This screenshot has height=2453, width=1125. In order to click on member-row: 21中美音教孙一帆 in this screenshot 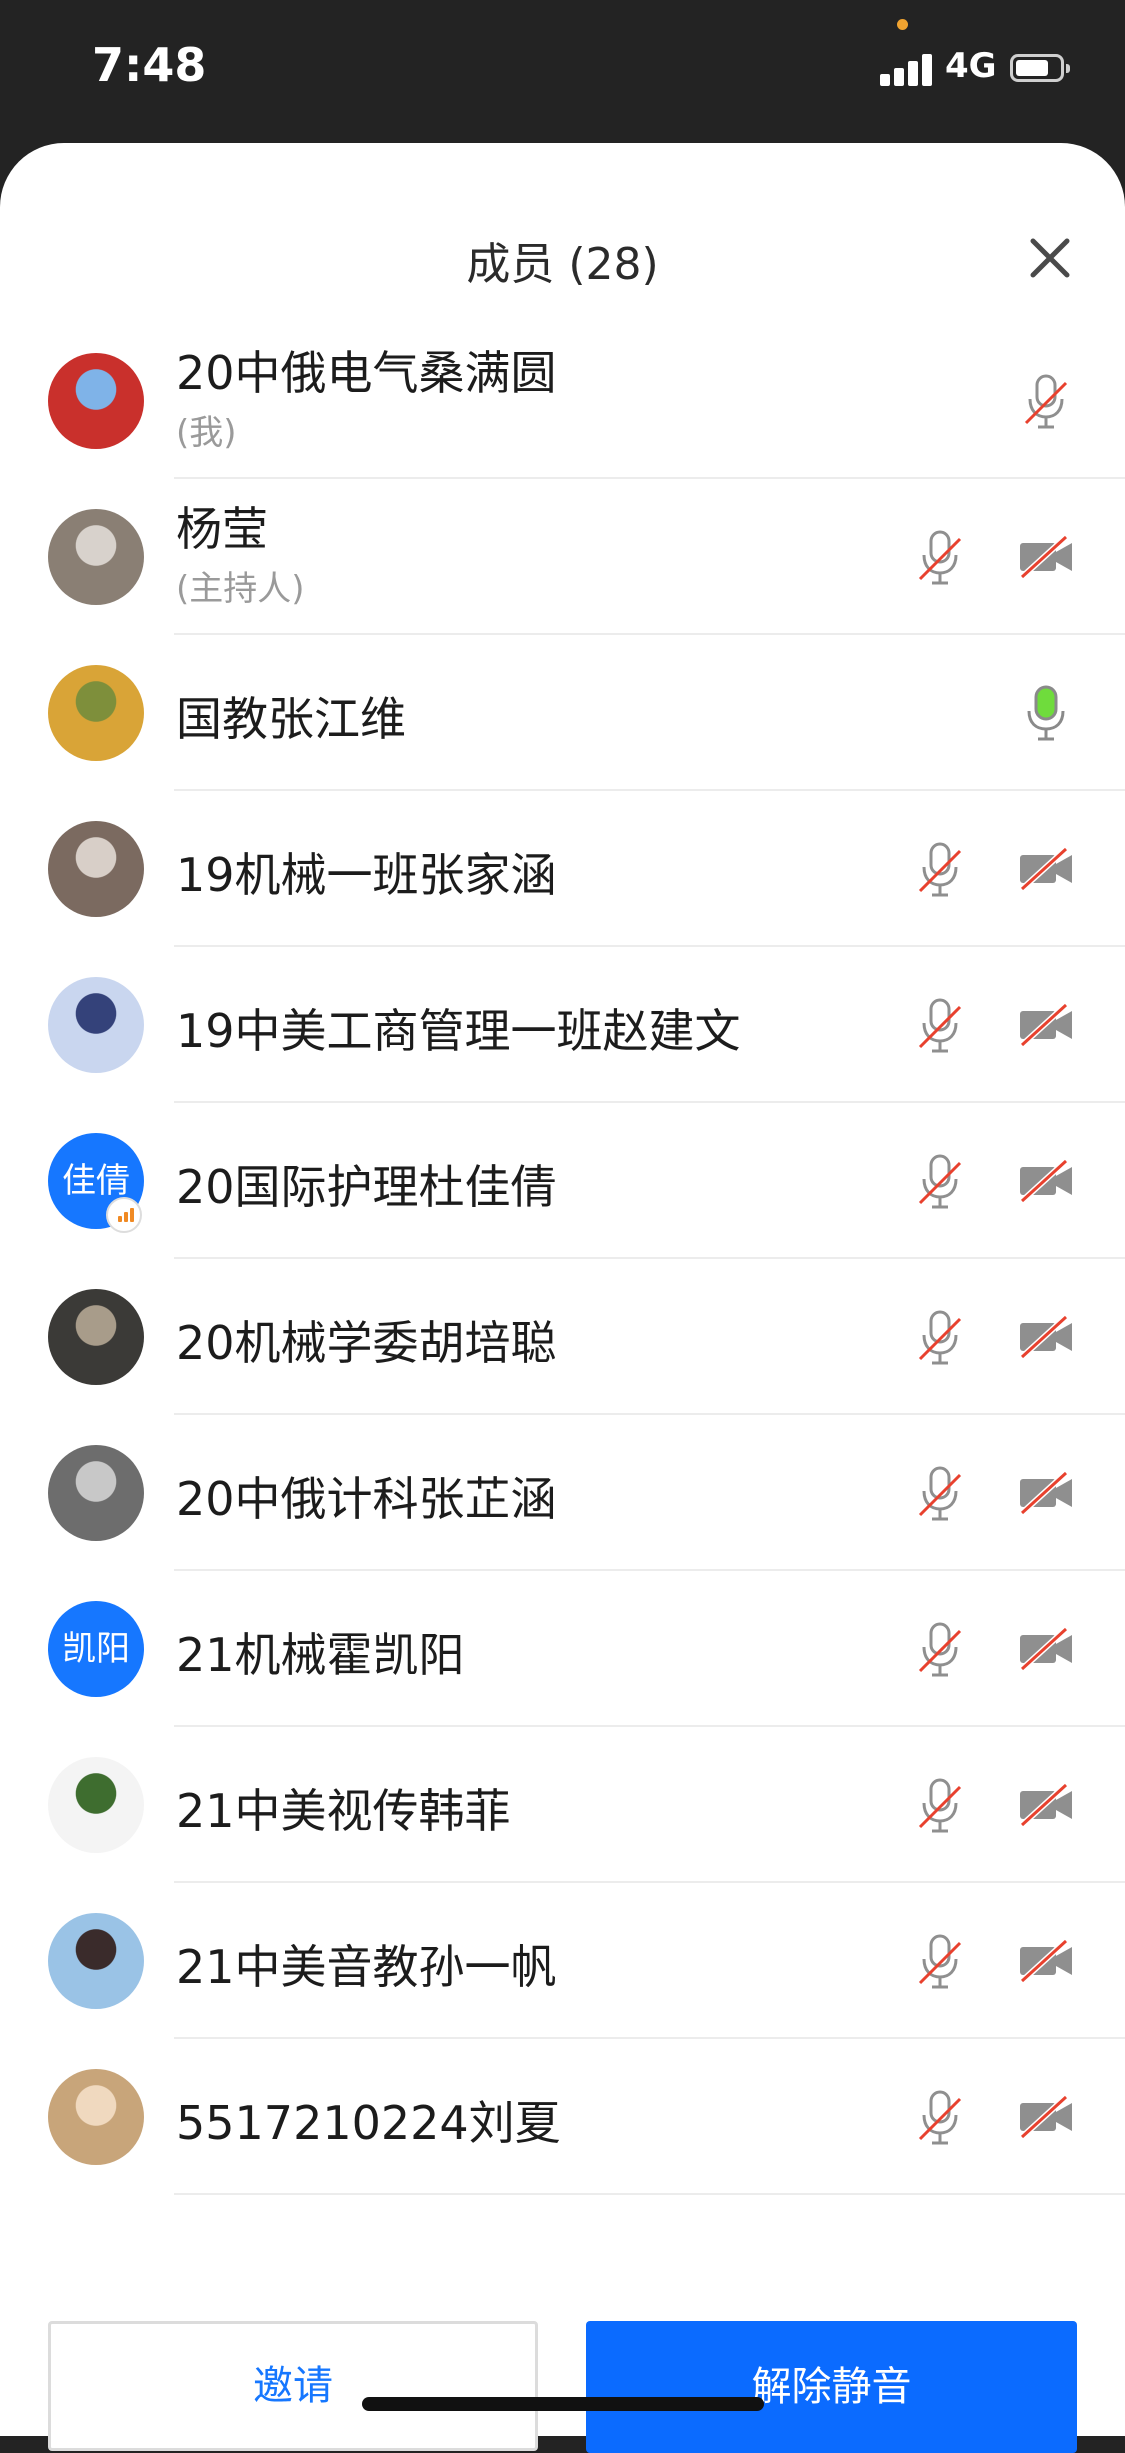, I will do `click(562, 1961)`.